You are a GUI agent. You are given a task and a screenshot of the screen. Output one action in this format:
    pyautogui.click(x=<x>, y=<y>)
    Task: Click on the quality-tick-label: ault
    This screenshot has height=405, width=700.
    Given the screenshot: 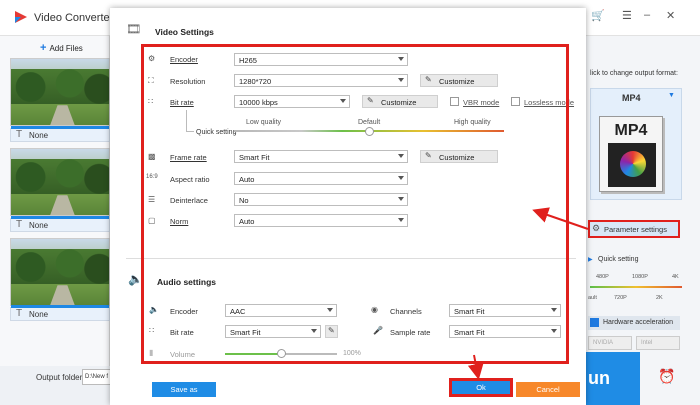 What is the action you would take?
    pyautogui.click(x=592, y=298)
    